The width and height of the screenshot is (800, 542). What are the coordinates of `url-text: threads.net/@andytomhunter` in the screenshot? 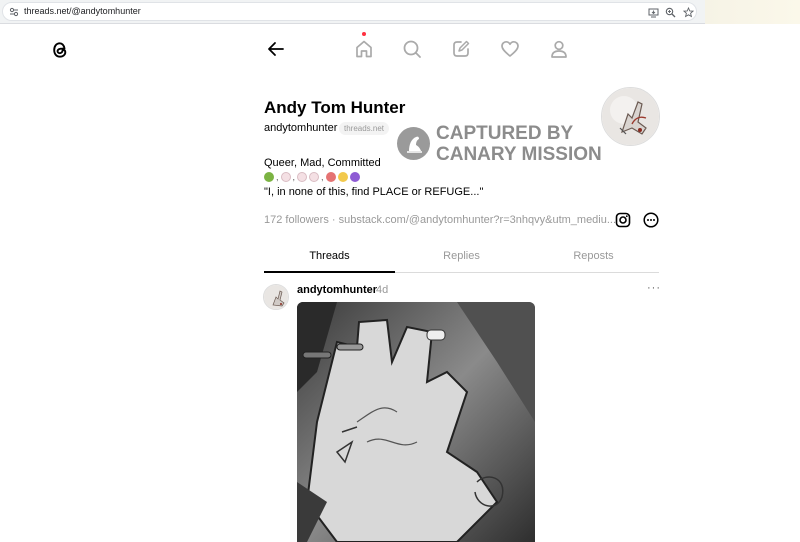 It's located at (82, 11).